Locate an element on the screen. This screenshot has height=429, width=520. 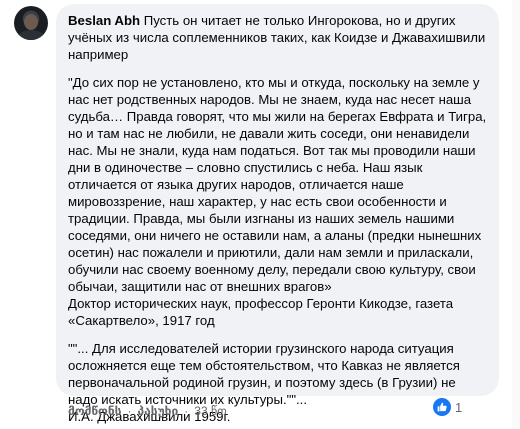
reaction-count: 1 is located at coordinates (459, 407).